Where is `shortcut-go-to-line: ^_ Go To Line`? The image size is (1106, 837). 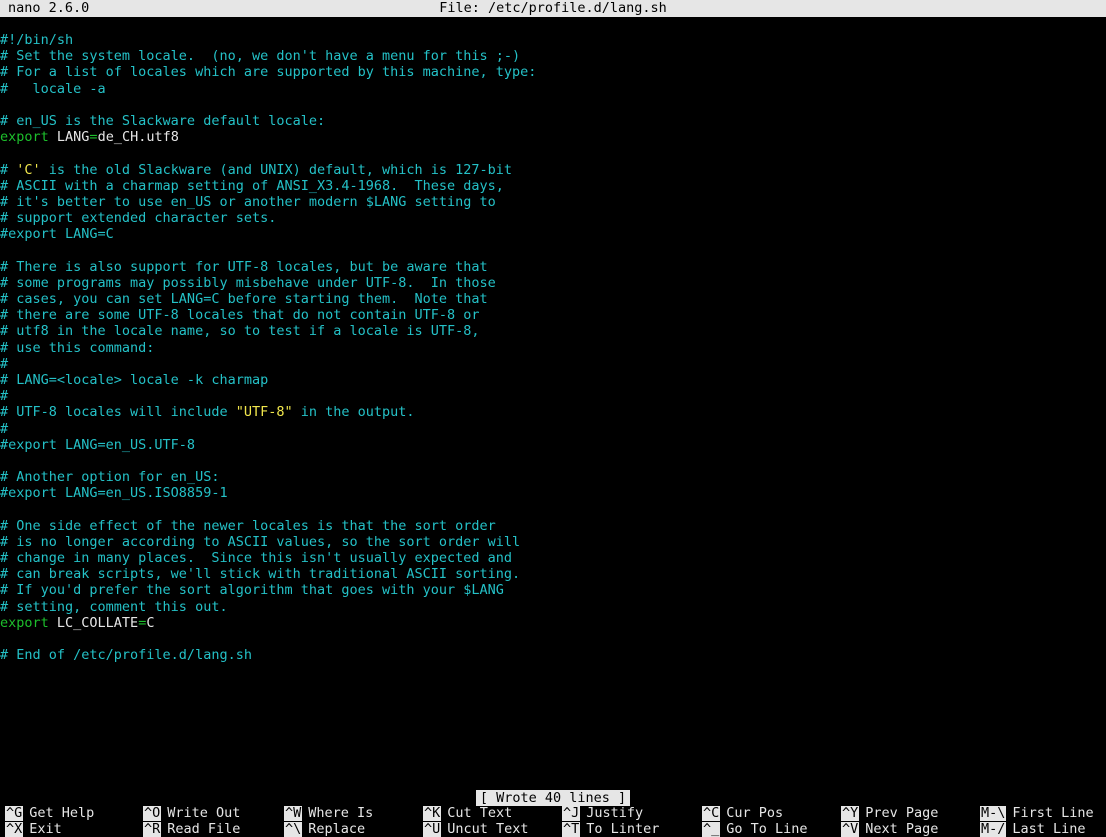 shortcut-go-to-line: ^_ Go To Line is located at coordinates (755, 829).